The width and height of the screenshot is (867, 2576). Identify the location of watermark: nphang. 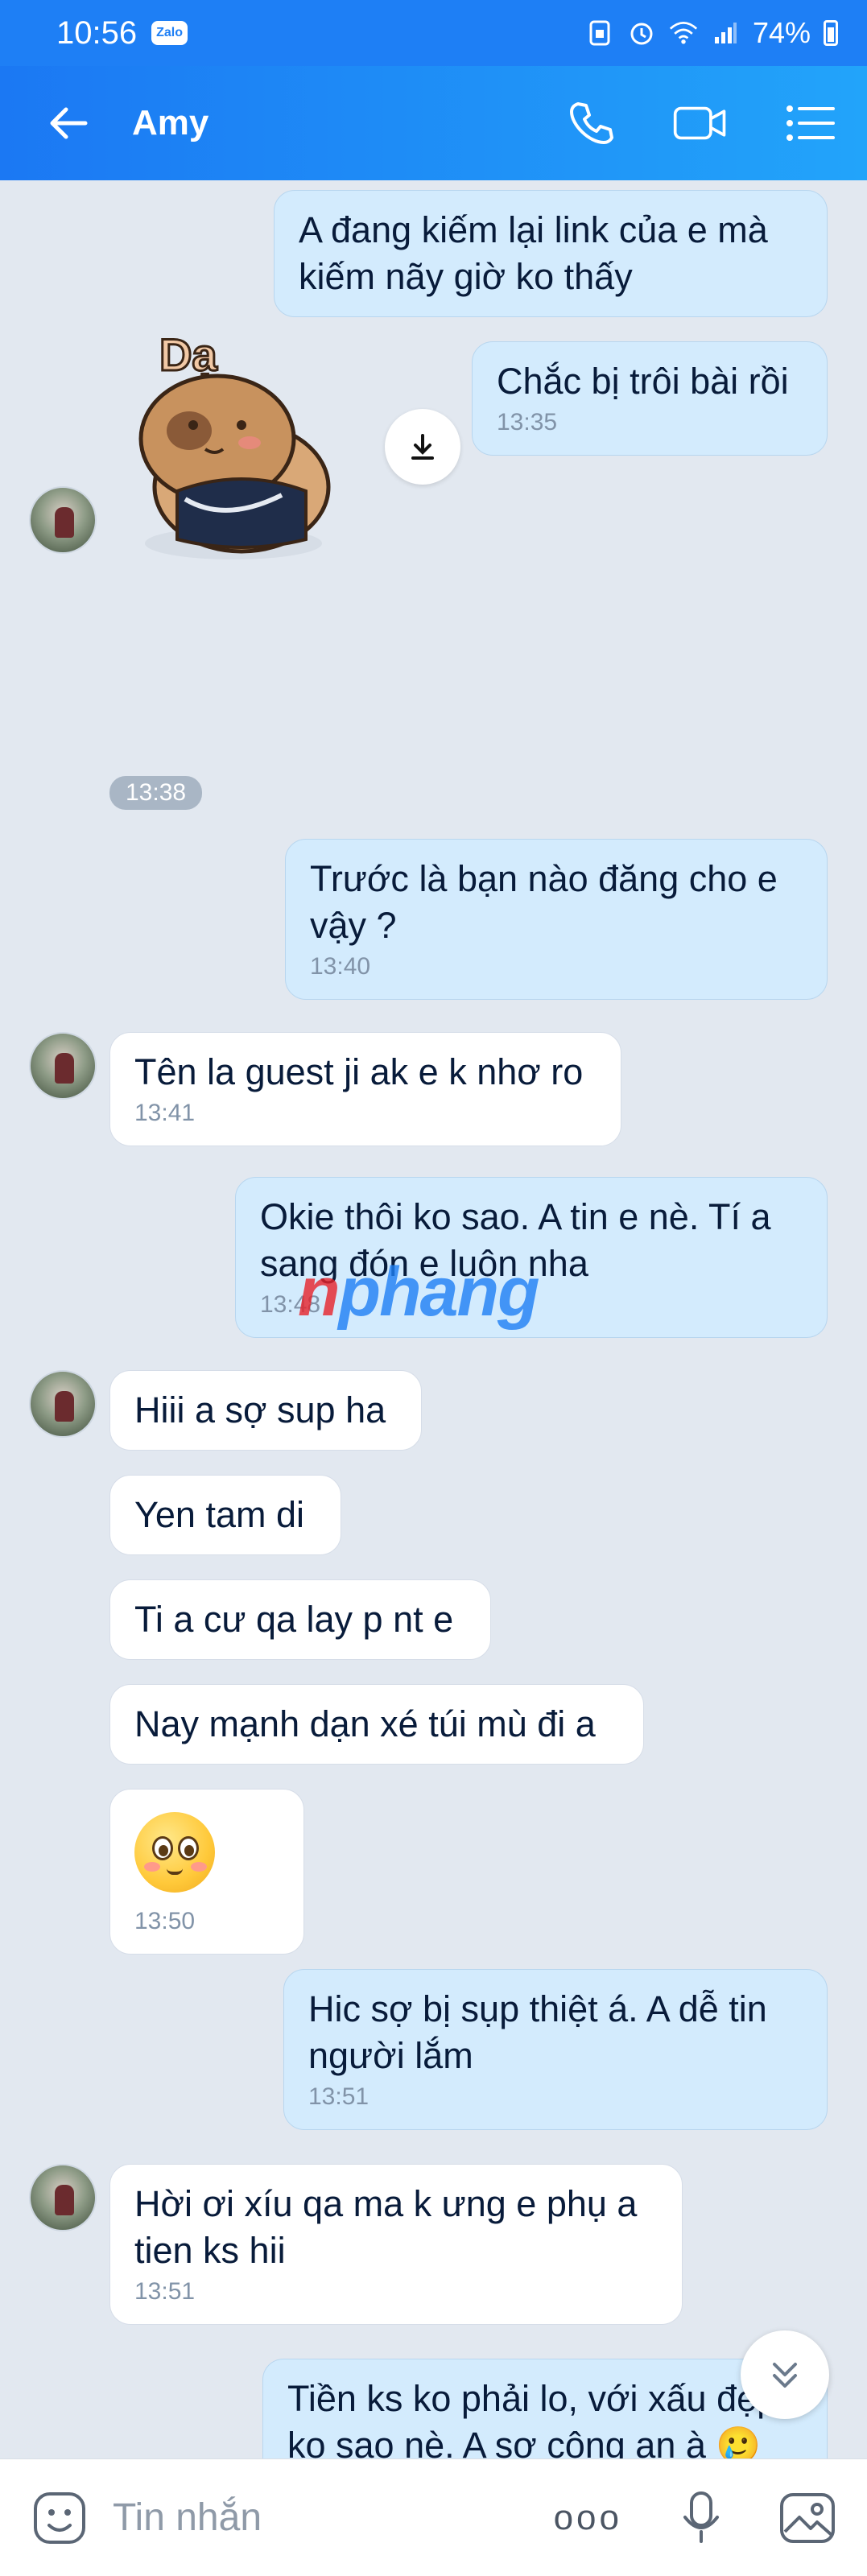
(419, 1292).